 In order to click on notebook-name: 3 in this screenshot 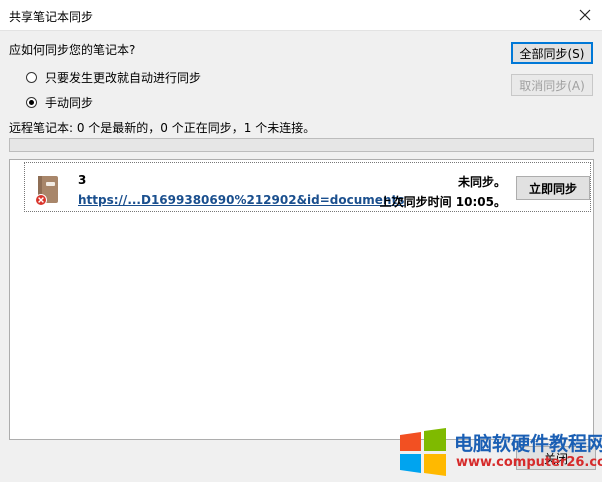, I will do `click(82, 180)`.